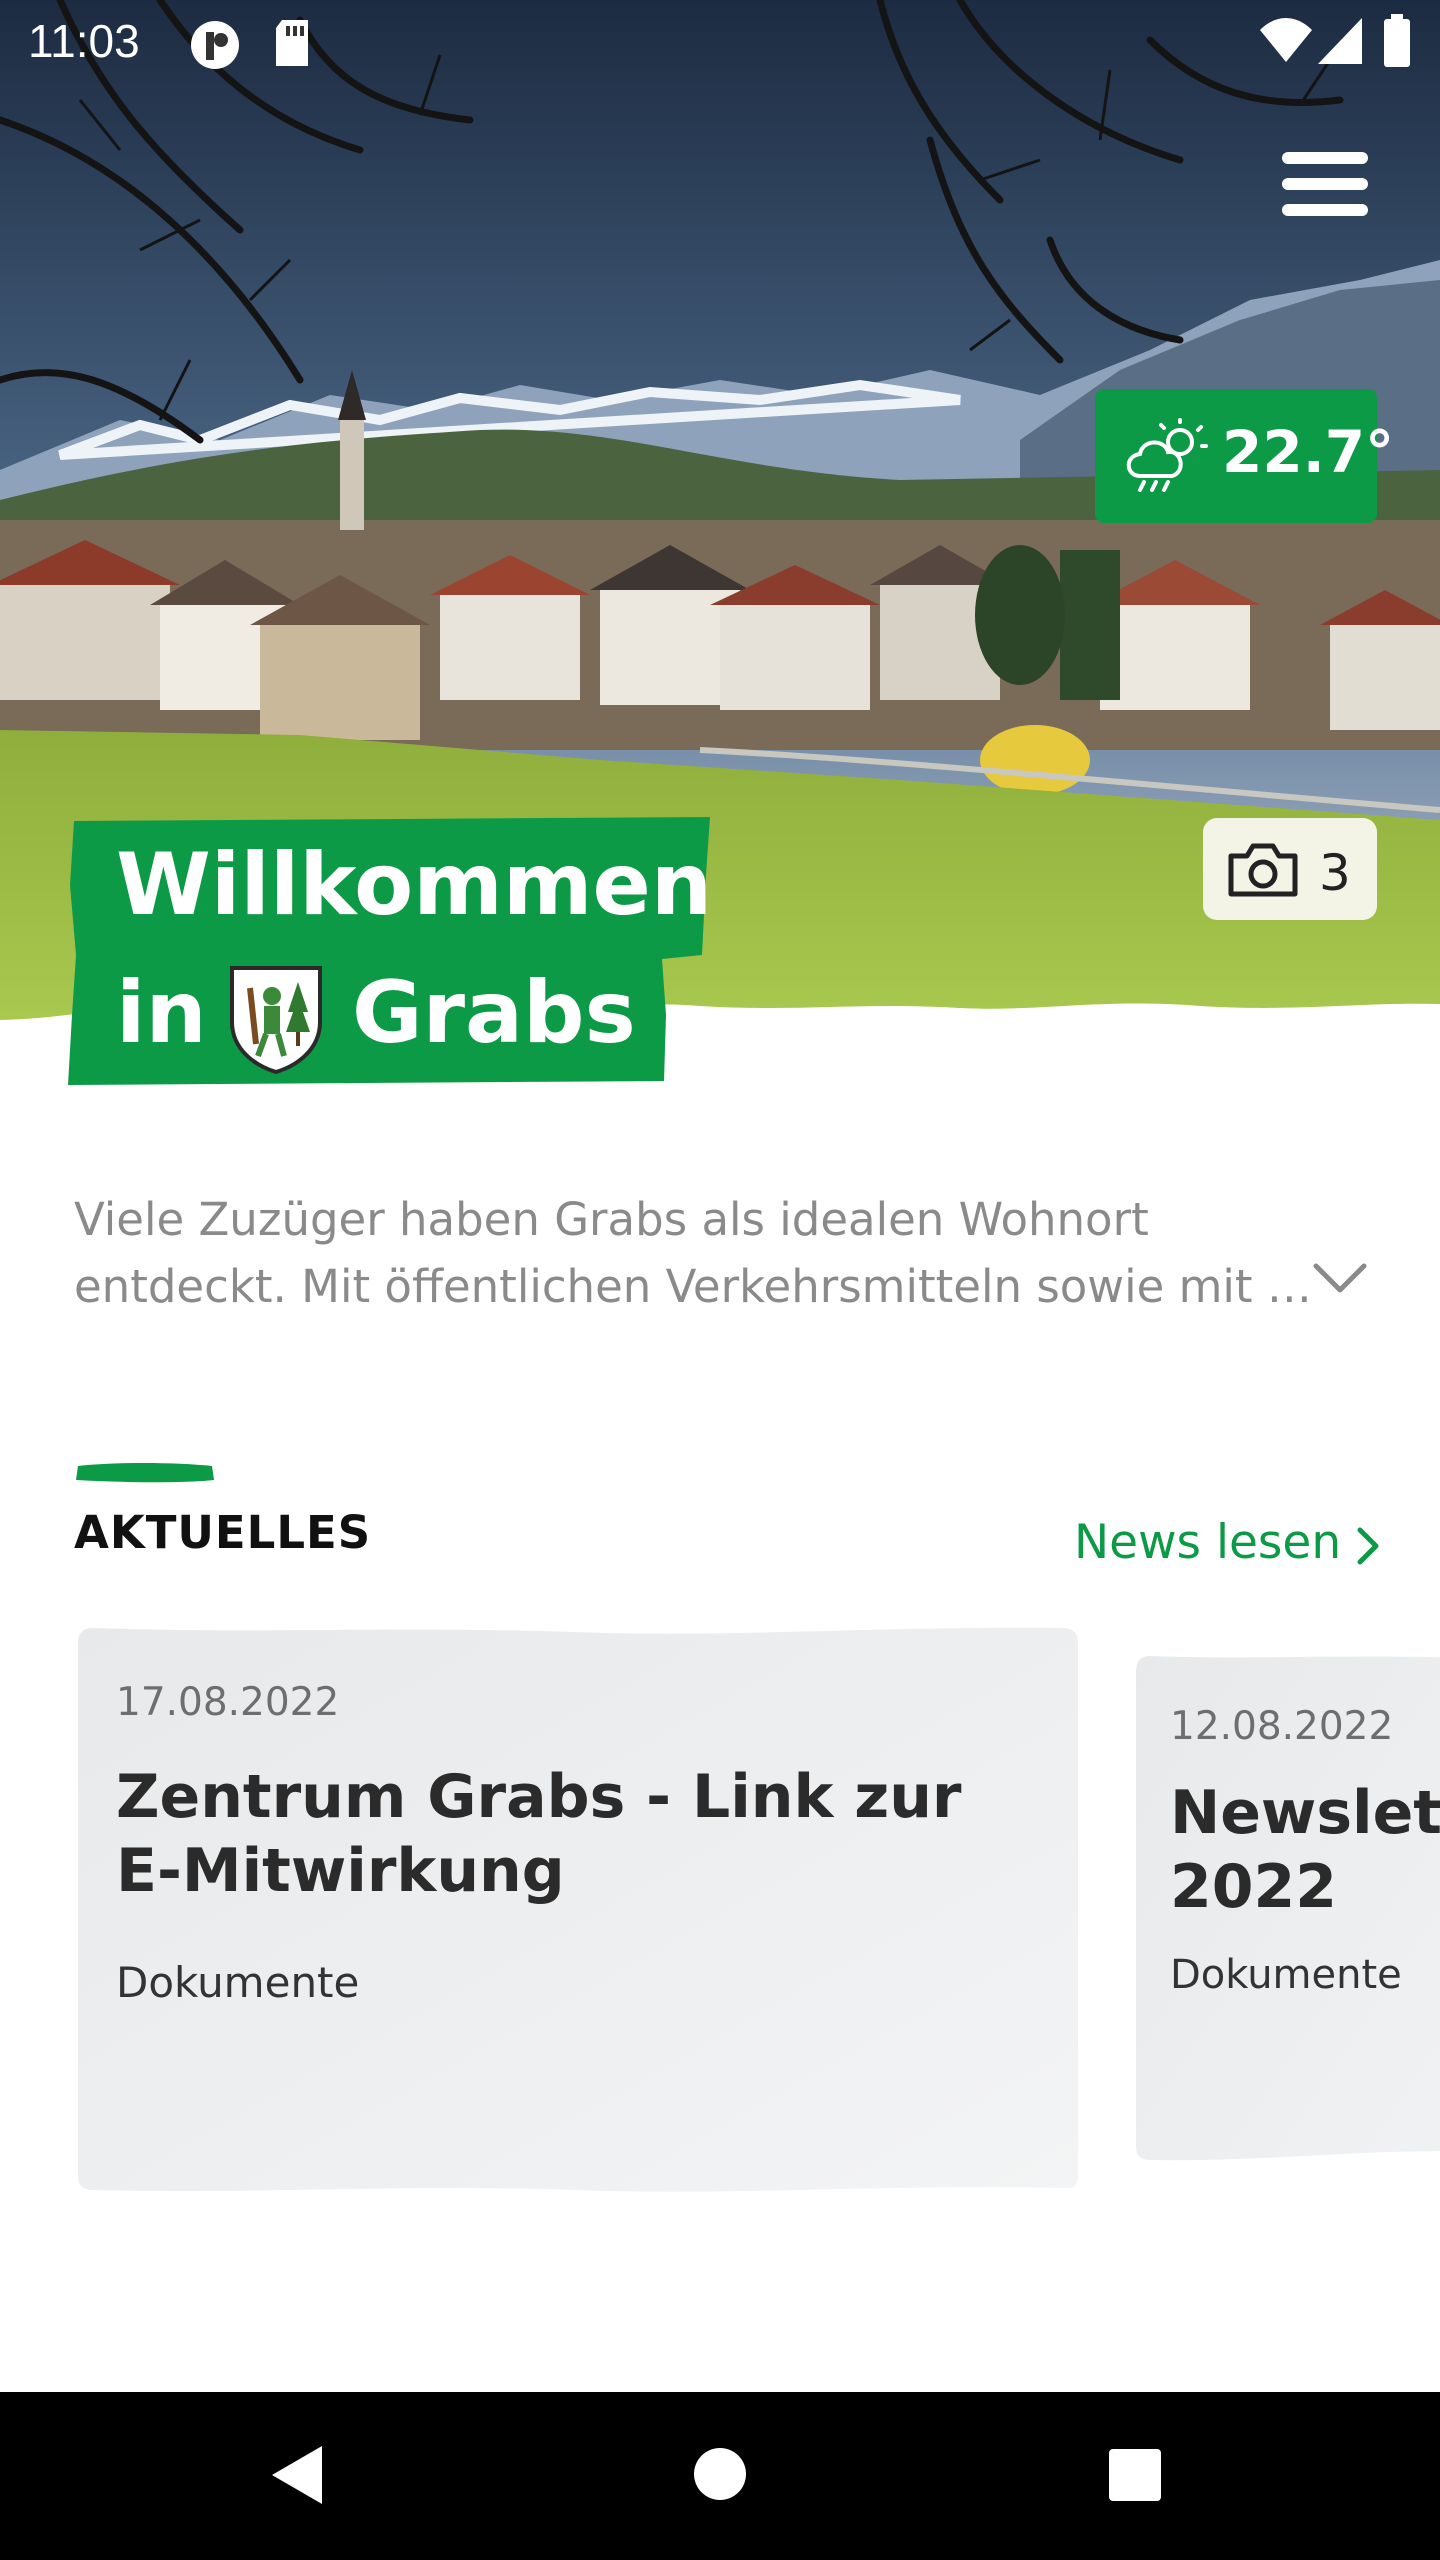 Image resolution: width=1440 pixels, height=2560 pixels. I want to click on welcome-line-1: Willkommen, so click(414, 885).